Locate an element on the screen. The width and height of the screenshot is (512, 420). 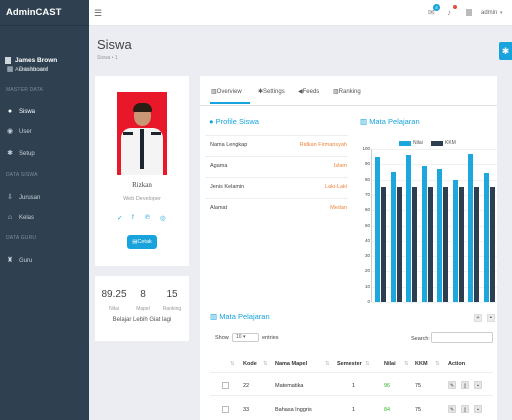
admin-menu: admin is located at coordinates (489, 13).